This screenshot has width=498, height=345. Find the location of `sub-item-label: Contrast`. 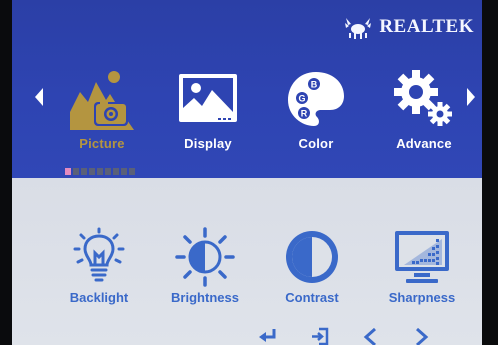

sub-item-label: Contrast is located at coordinates (312, 297).